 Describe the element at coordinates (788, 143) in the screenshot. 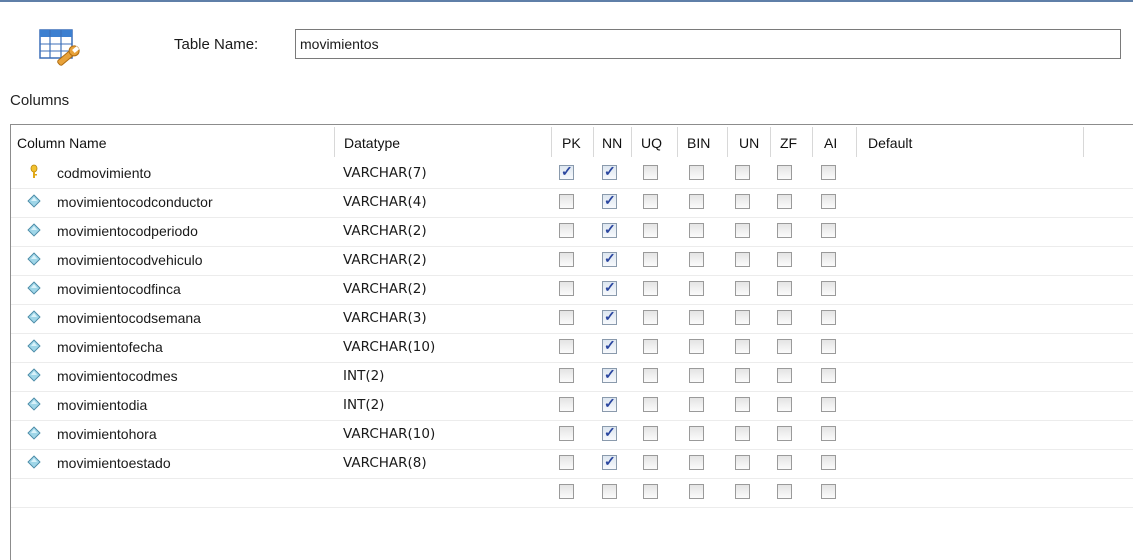

I see `header-zf: ZF` at that location.